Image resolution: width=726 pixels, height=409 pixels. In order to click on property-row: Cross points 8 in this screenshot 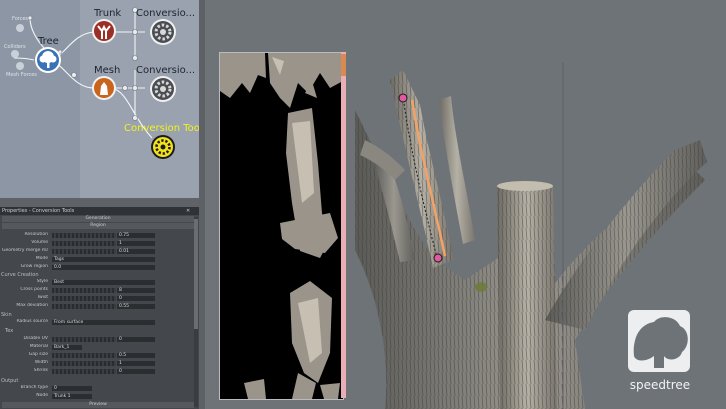, I will do `click(95, 290)`.